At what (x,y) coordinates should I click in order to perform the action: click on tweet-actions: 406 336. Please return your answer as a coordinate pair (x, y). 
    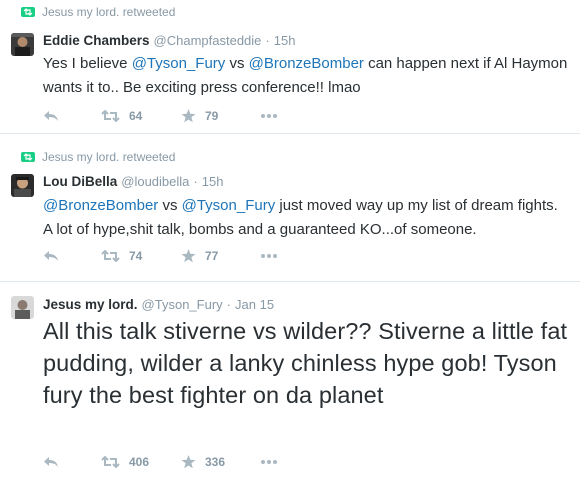
    Looking at the image, I should click on (160, 462).